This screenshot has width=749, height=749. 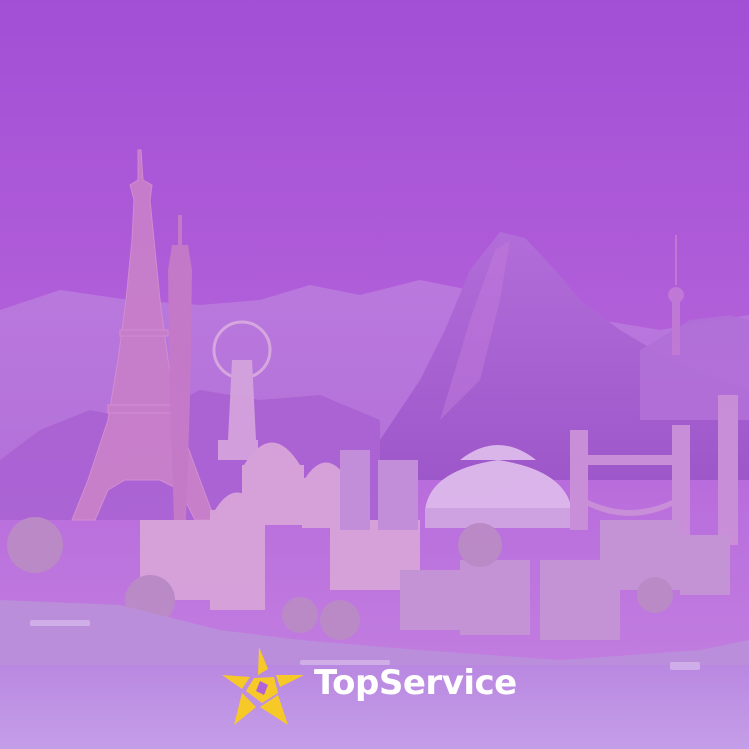 I want to click on brand-name: TopService, so click(x=415, y=683).